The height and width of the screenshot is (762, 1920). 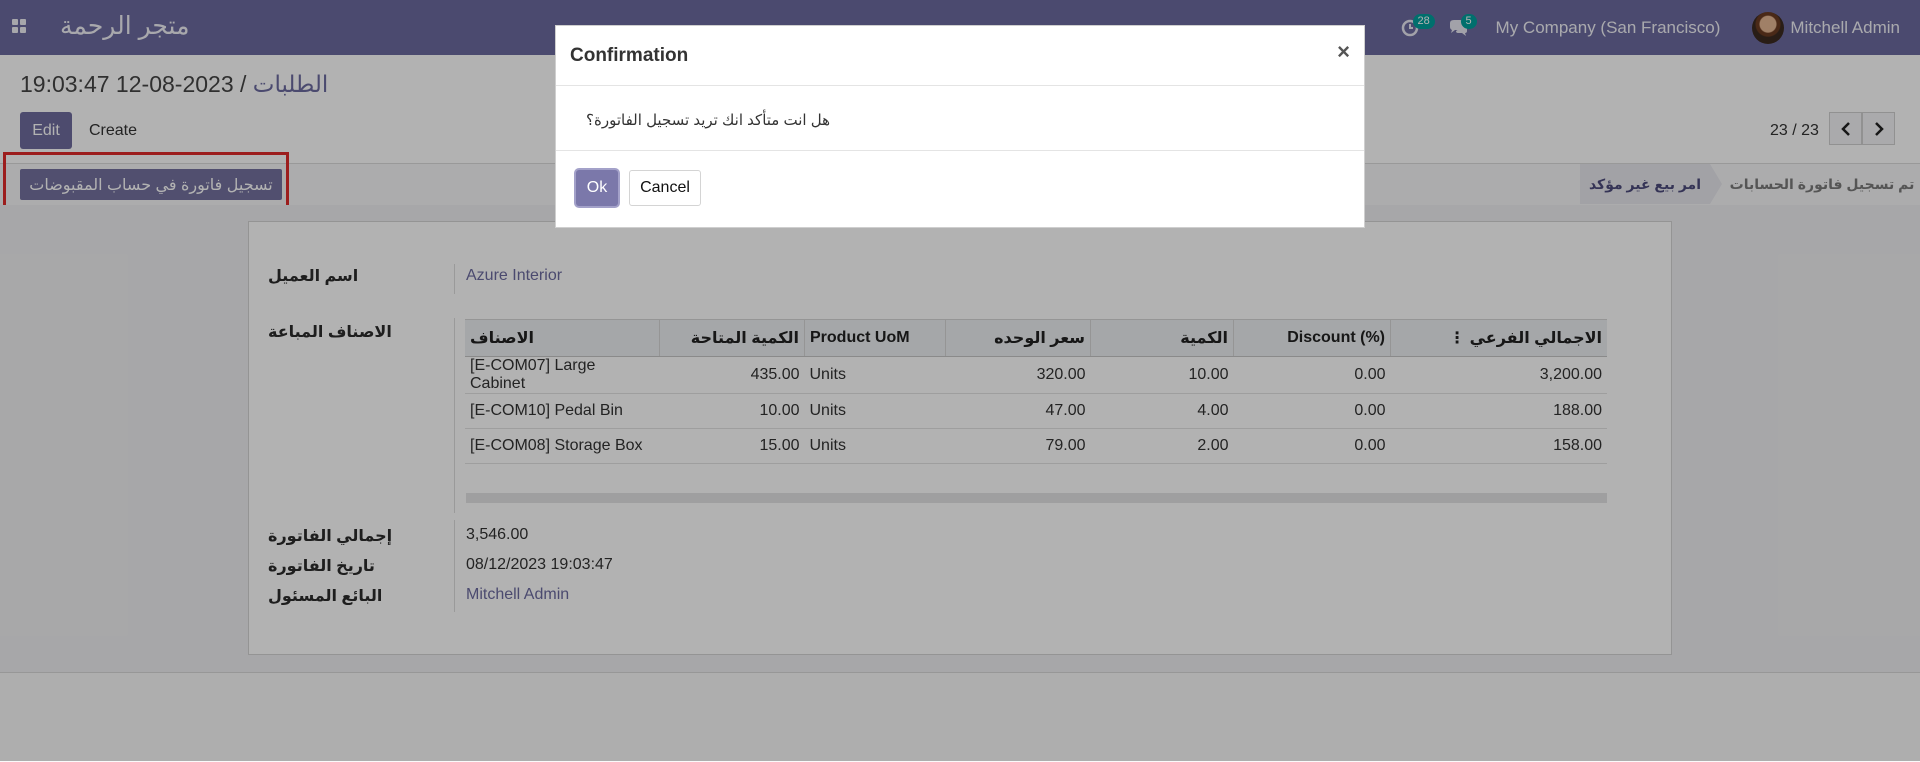 What do you see at coordinates (960, 118) in the screenshot?
I see `dialog-body: هل انت متأكد انك تريد تسجيل الفاتورة؟` at bounding box center [960, 118].